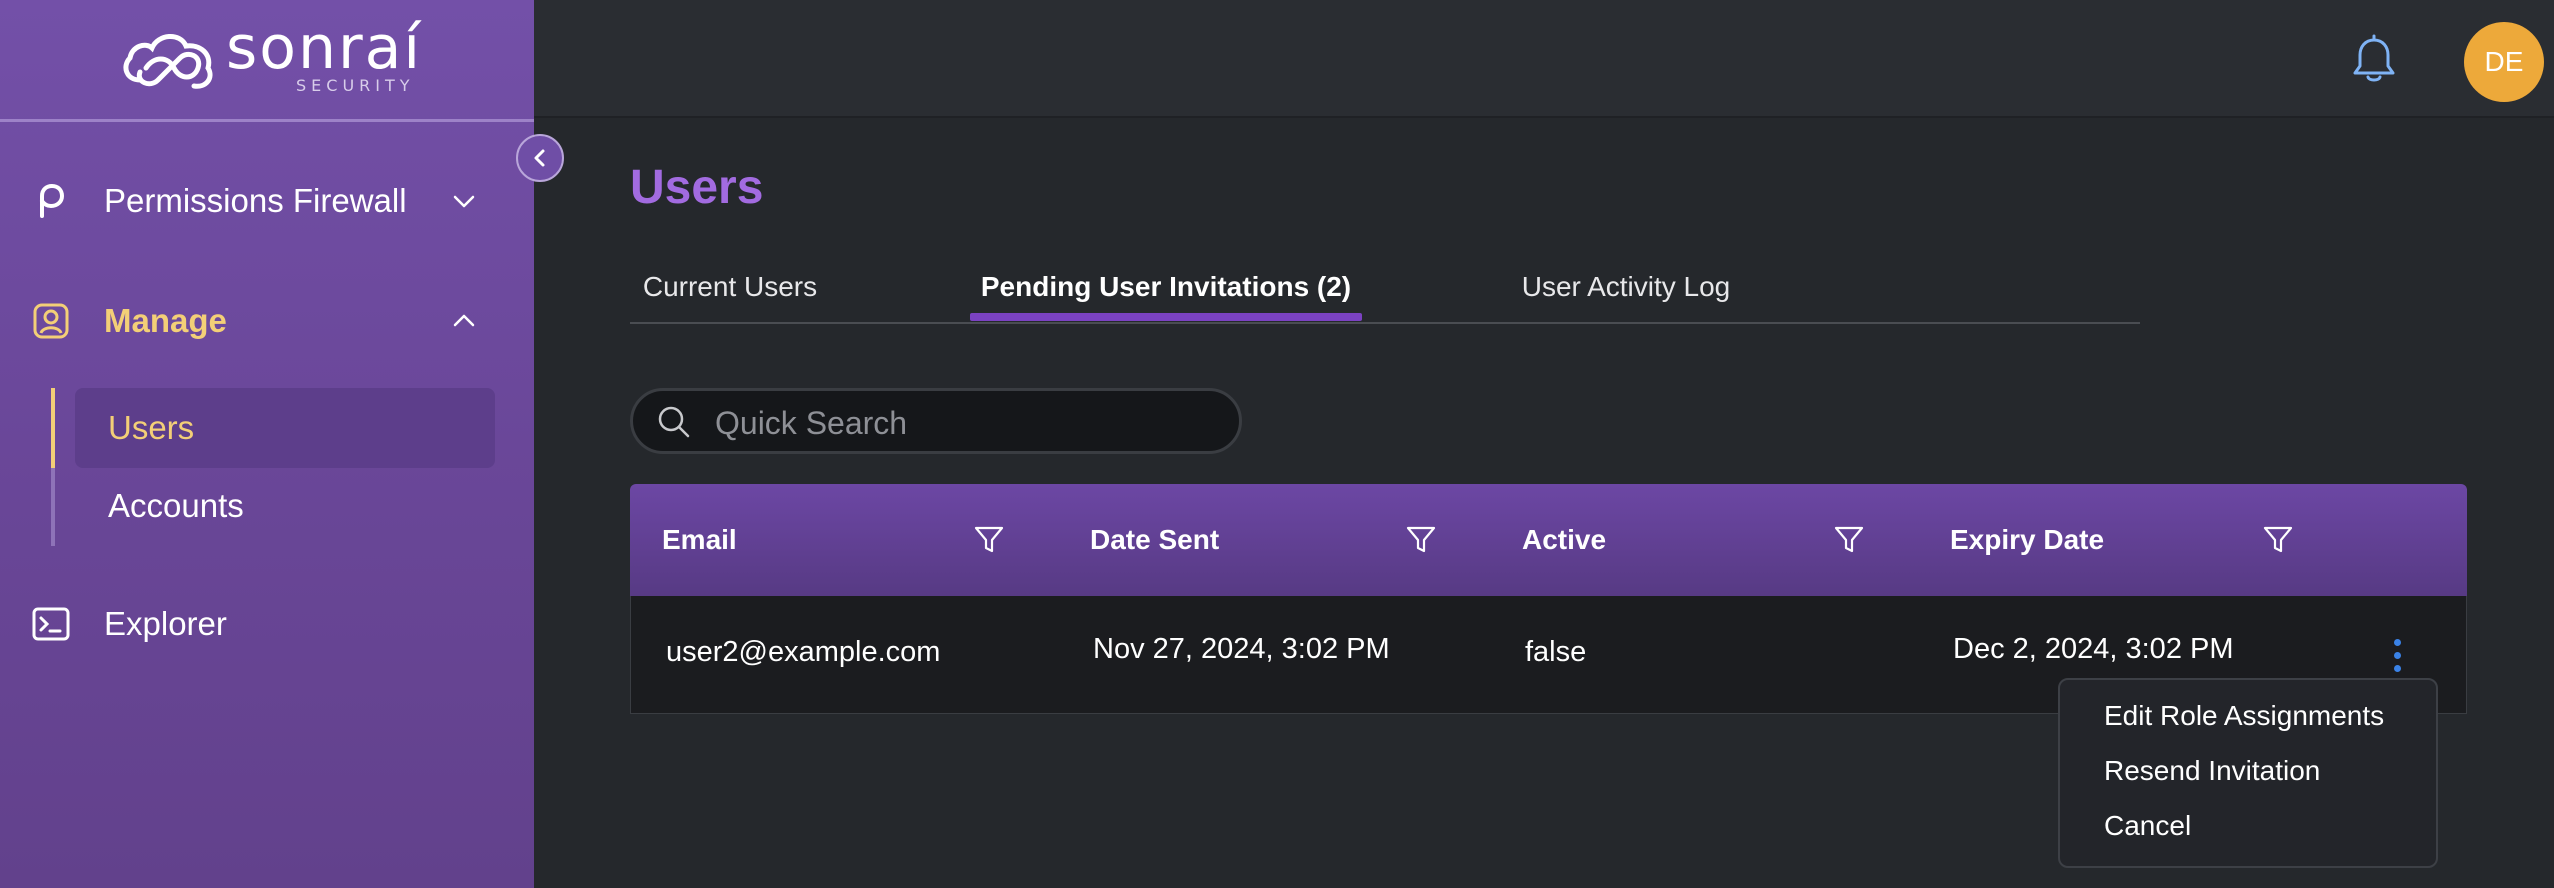 The image size is (2554, 888). What do you see at coordinates (255, 200) in the screenshot?
I see `nav-label: Permissions Firewall` at bounding box center [255, 200].